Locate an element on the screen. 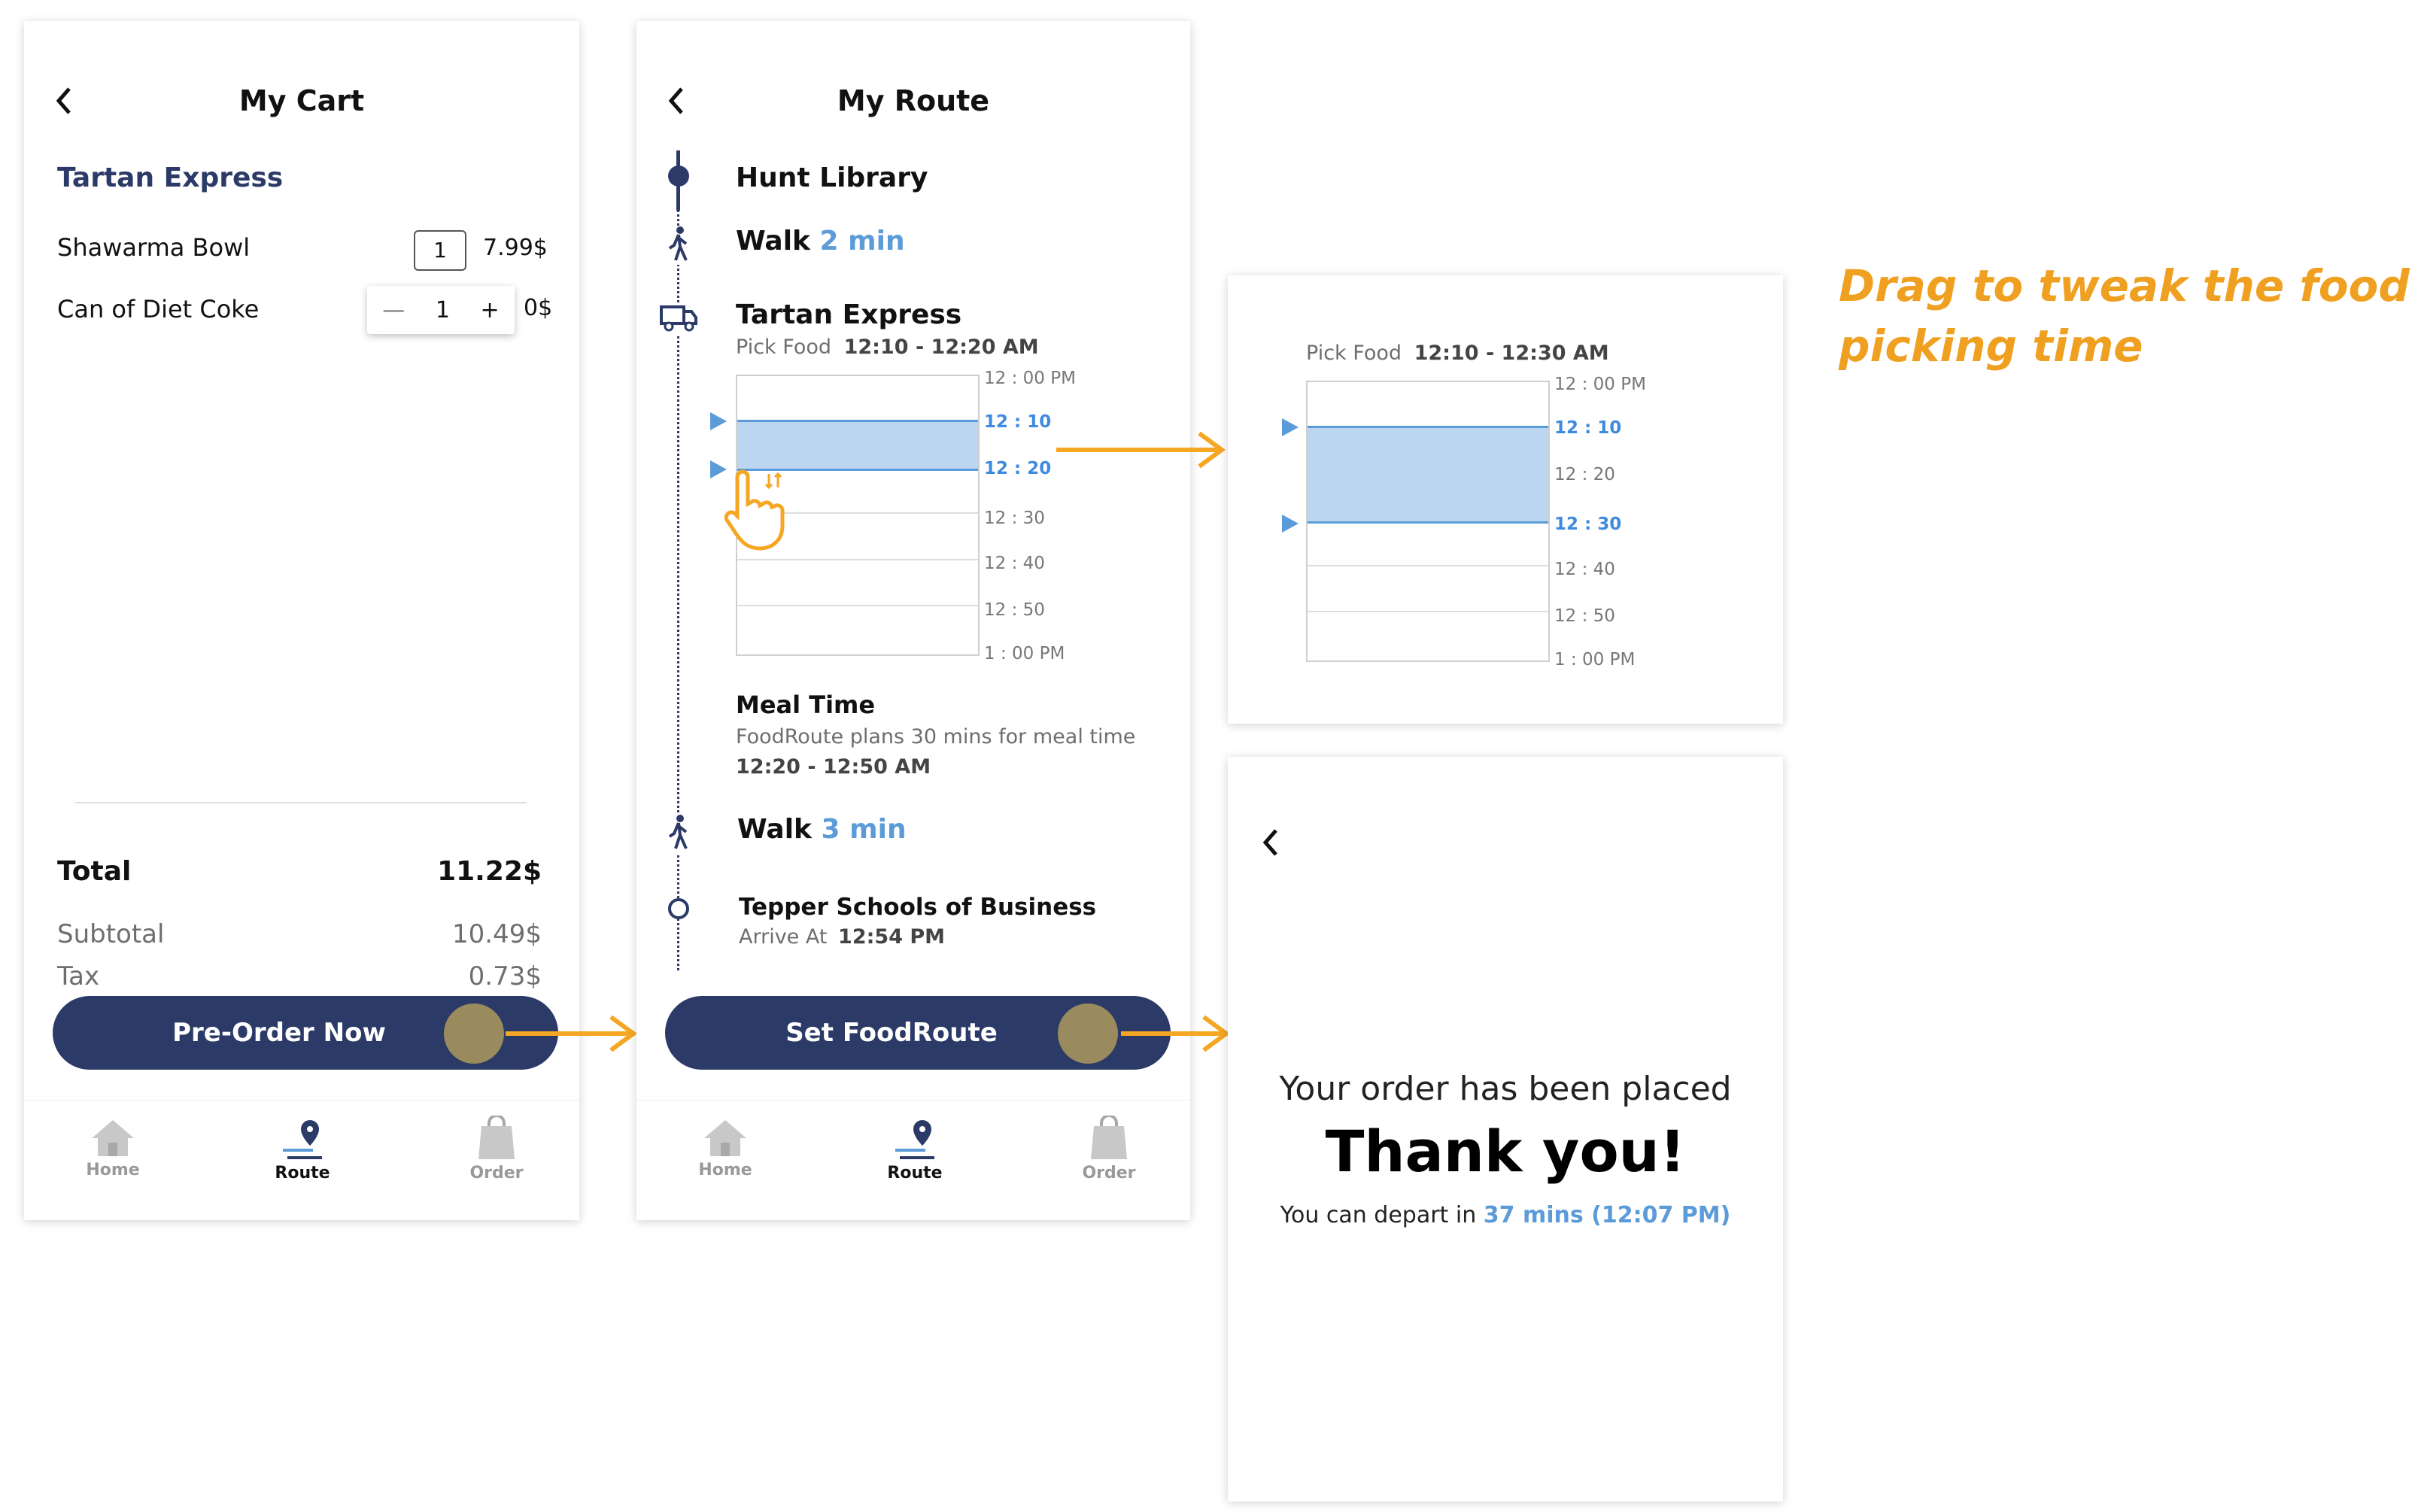 The image size is (2424, 1512). total-value: 11.22$ is located at coordinates (490, 871).